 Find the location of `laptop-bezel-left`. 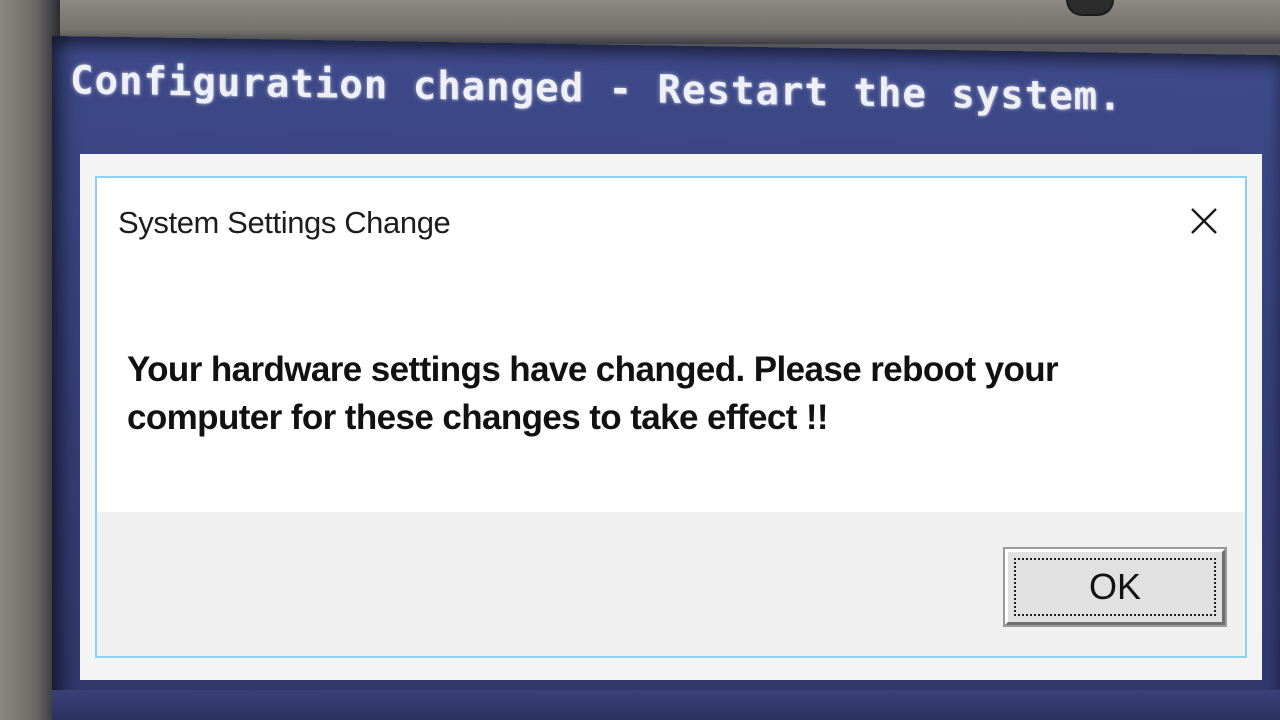

laptop-bezel-left is located at coordinates (30, 360).